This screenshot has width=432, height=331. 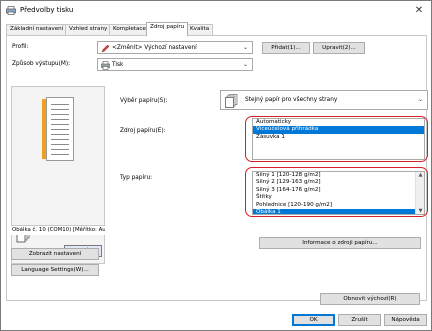 I want to click on paper-stack-icon, so click(x=231, y=101).